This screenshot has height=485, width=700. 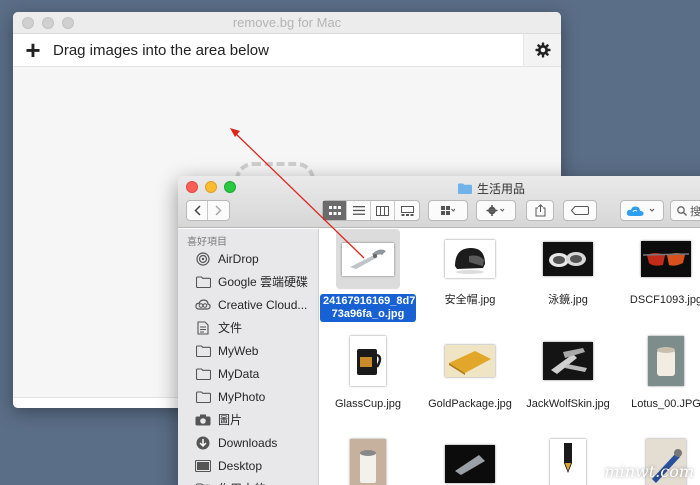 What do you see at coordinates (297, 193) in the screenshot?
I see `drag-arrow` at bounding box center [297, 193].